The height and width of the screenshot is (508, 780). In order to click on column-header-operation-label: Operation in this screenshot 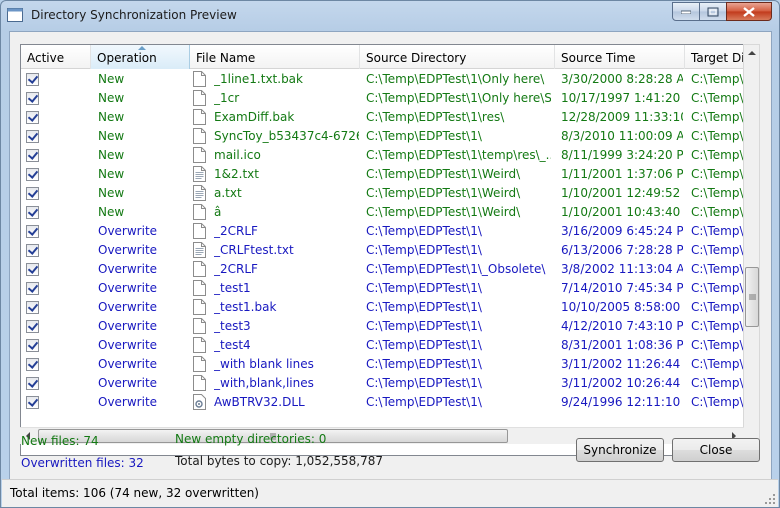, I will do `click(127, 58)`.